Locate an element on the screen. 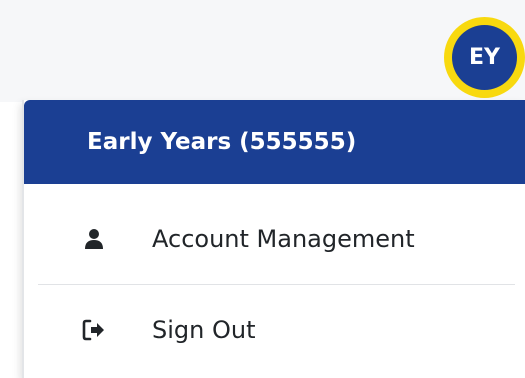  user-icon is located at coordinates (94, 239).